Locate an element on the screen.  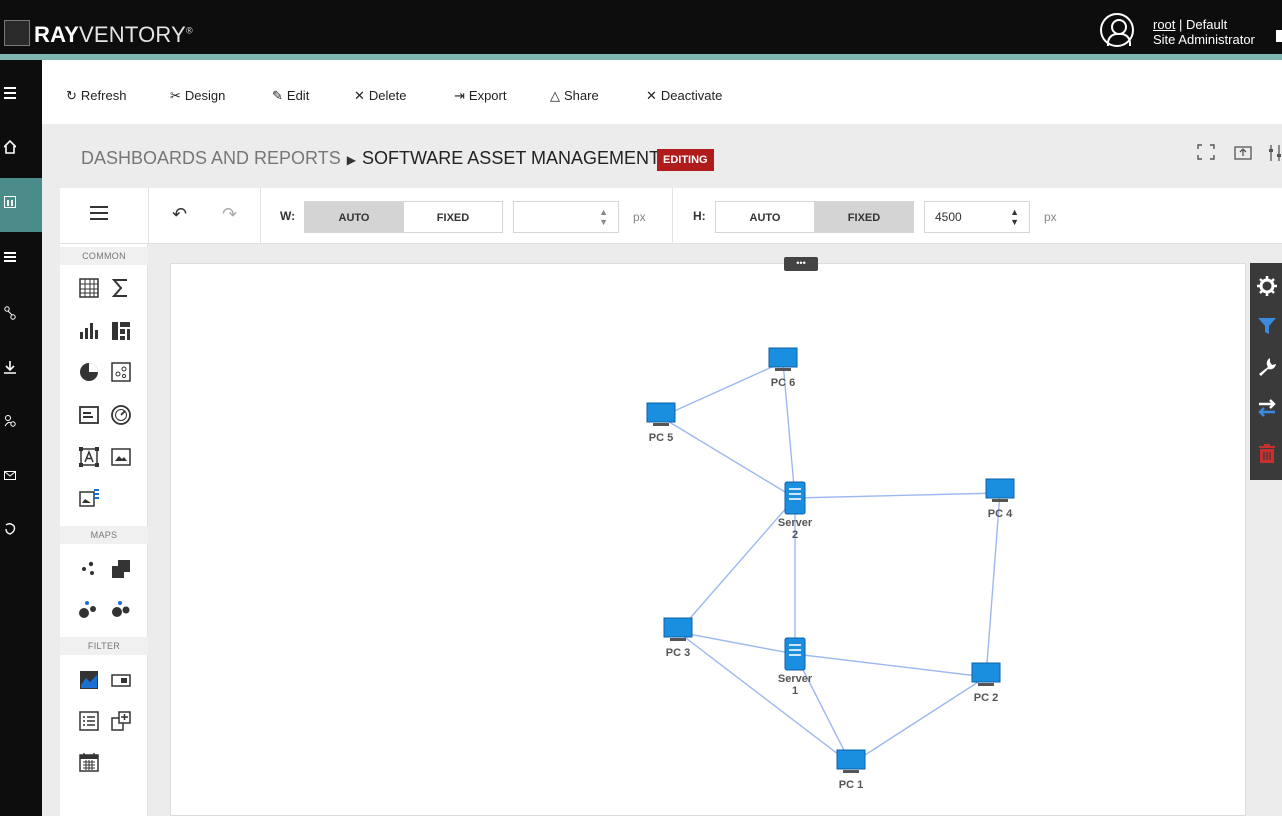
graph-node-server1: Server1 is located at coordinates (795, 667).